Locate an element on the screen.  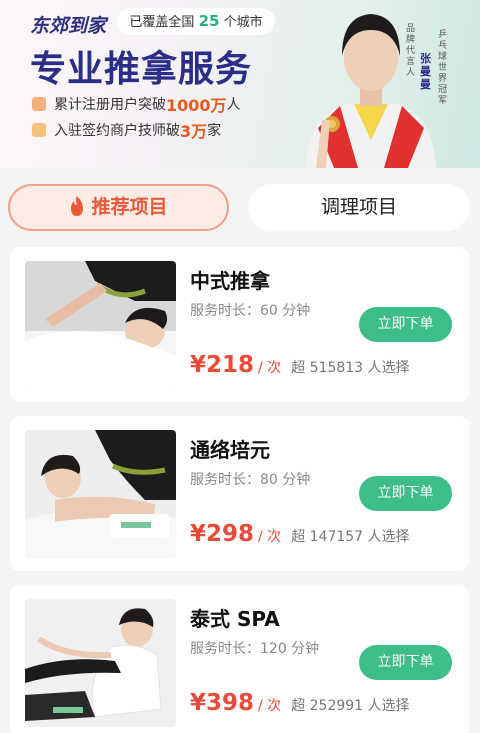
tab-conditioning-label: 调理项目 is located at coordinates (358, 207).